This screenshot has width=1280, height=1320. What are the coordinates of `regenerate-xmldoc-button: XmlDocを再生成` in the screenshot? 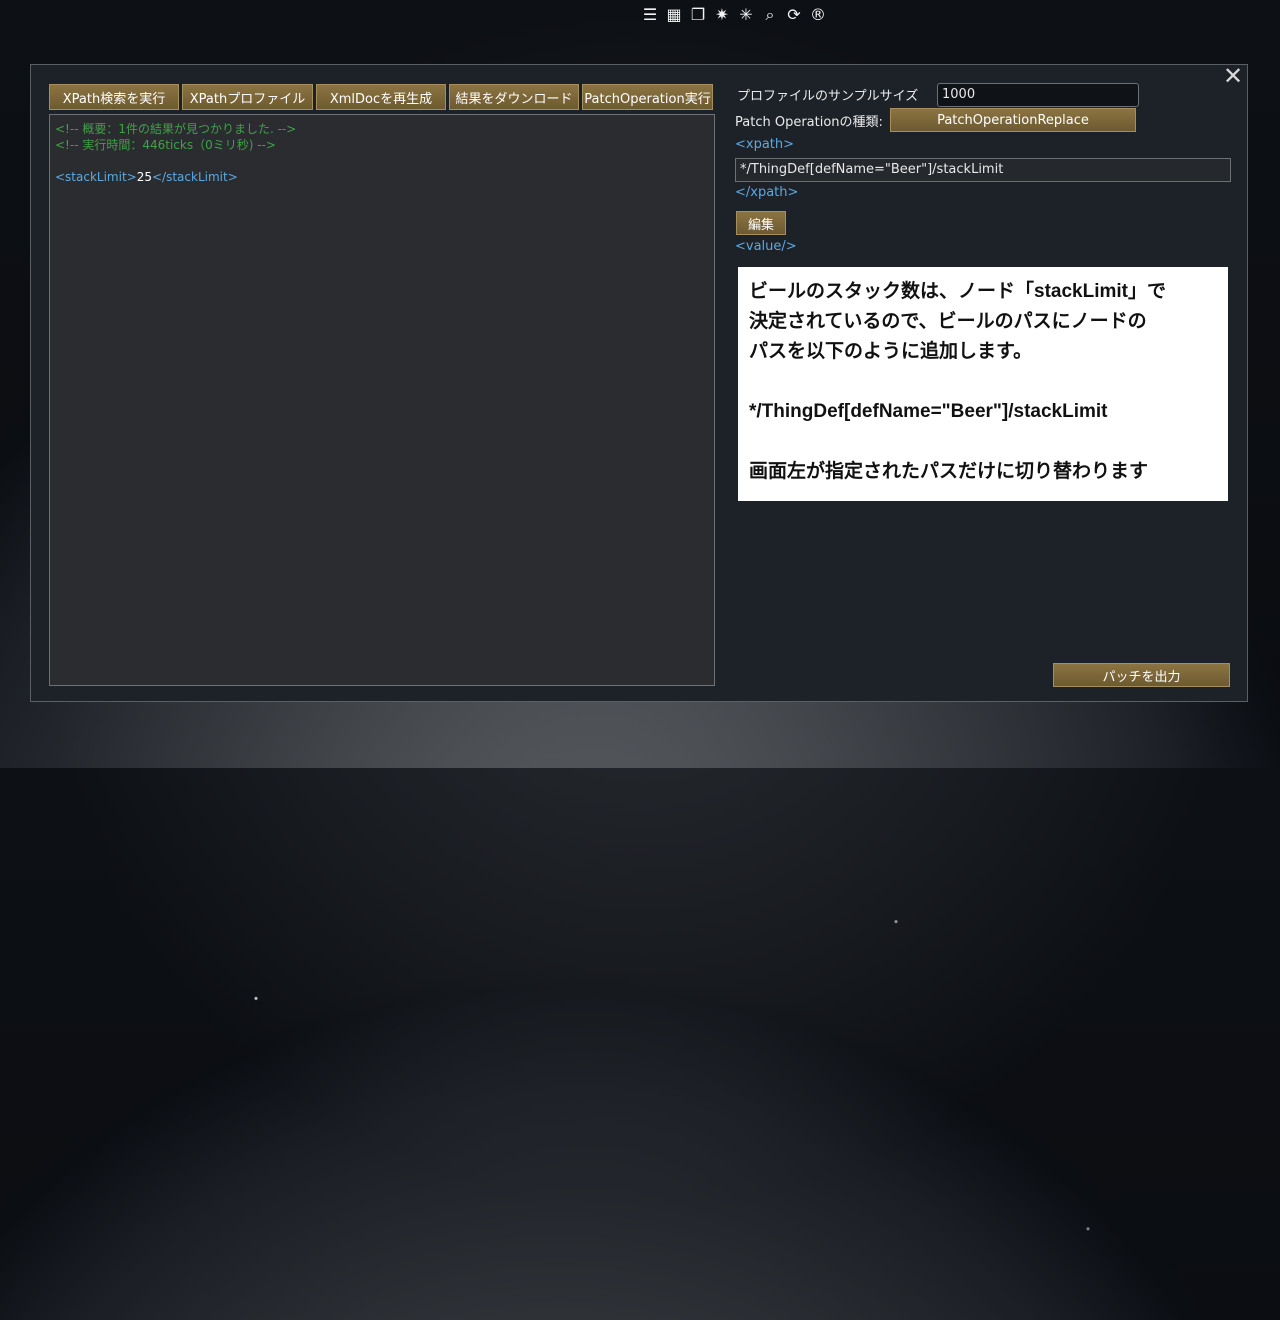 It's located at (381, 97).